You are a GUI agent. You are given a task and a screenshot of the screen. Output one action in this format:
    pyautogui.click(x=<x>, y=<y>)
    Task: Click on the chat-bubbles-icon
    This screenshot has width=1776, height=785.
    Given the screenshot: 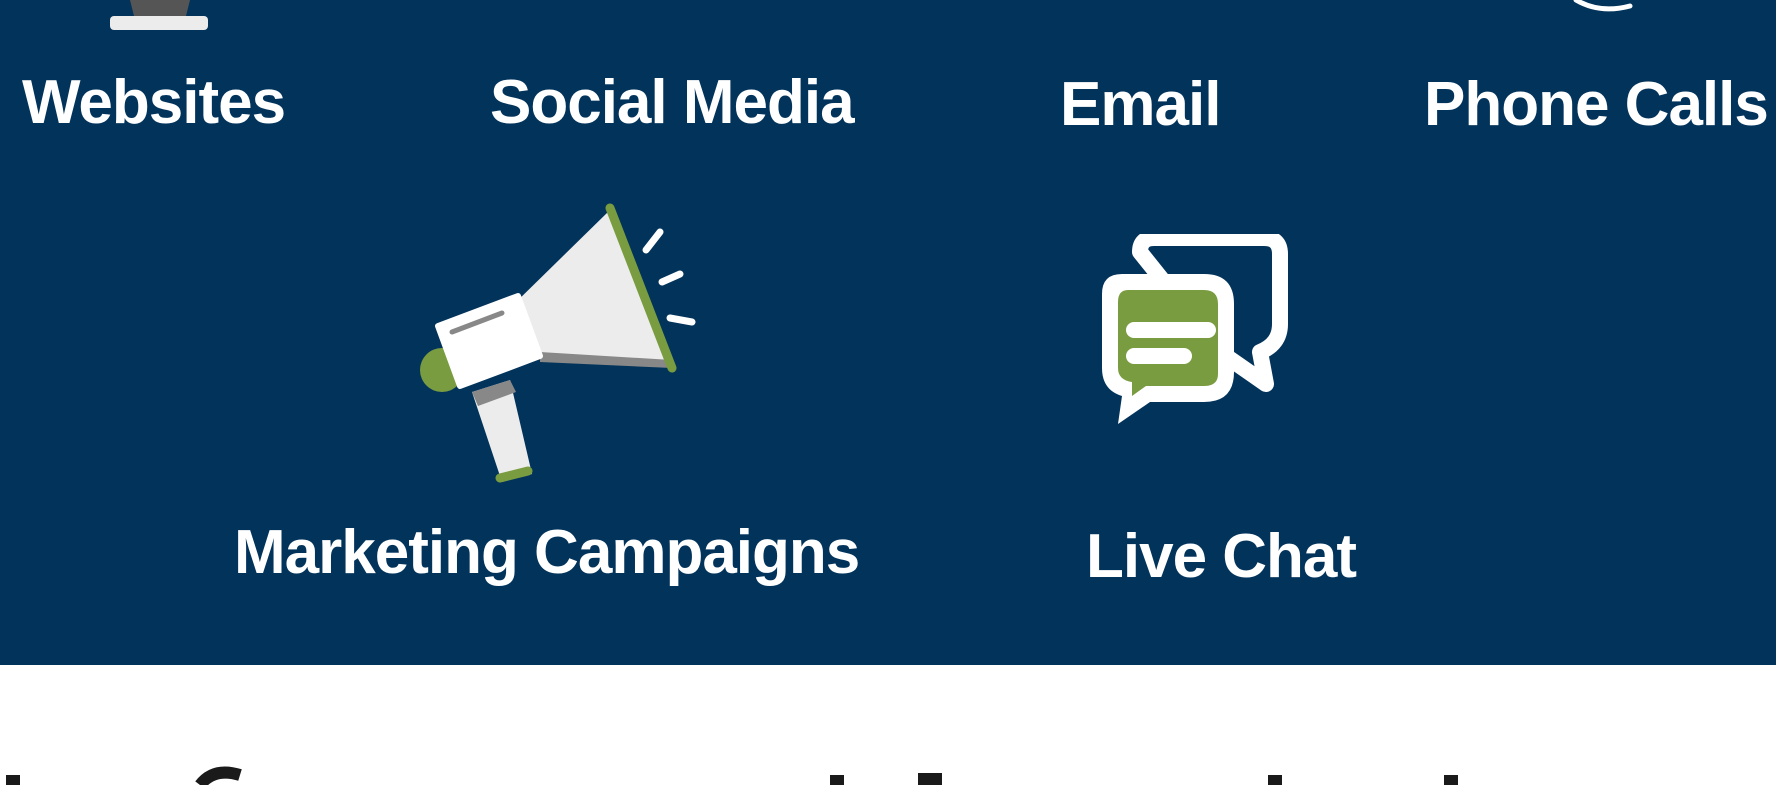 What is the action you would take?
    pyautogui.click(x=1195, y=329)
    